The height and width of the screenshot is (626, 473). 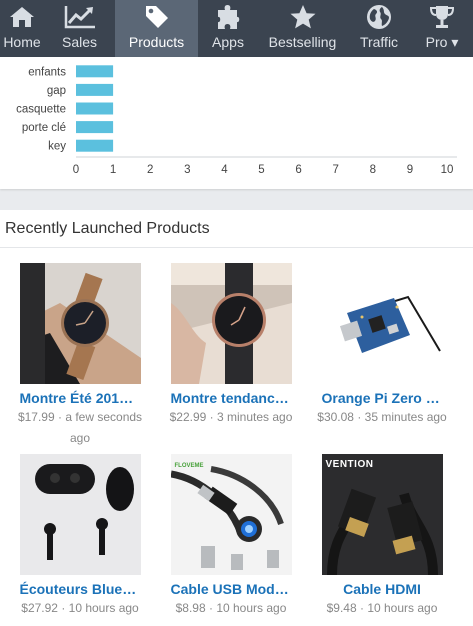 I want to click on chevron-down-icon: ▾, so click(x=455, y=42).